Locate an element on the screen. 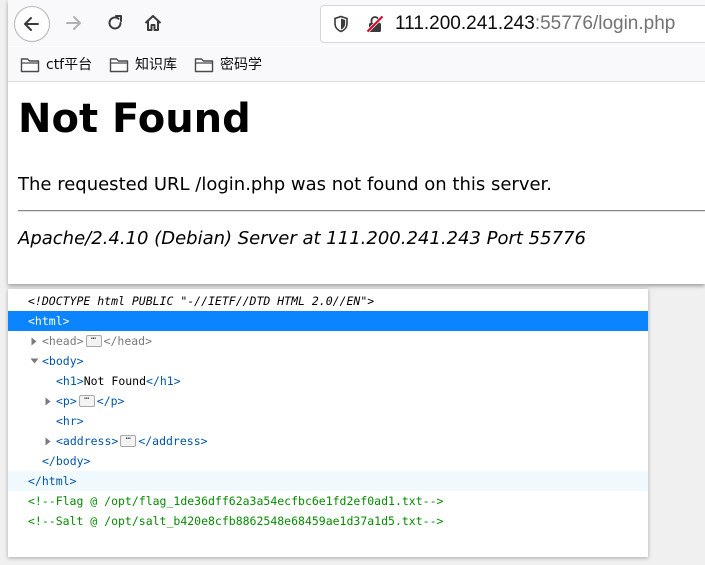 This screenshot has width=705, height=565. url-path: :55776/login.php is located at coordinates (605, 23).